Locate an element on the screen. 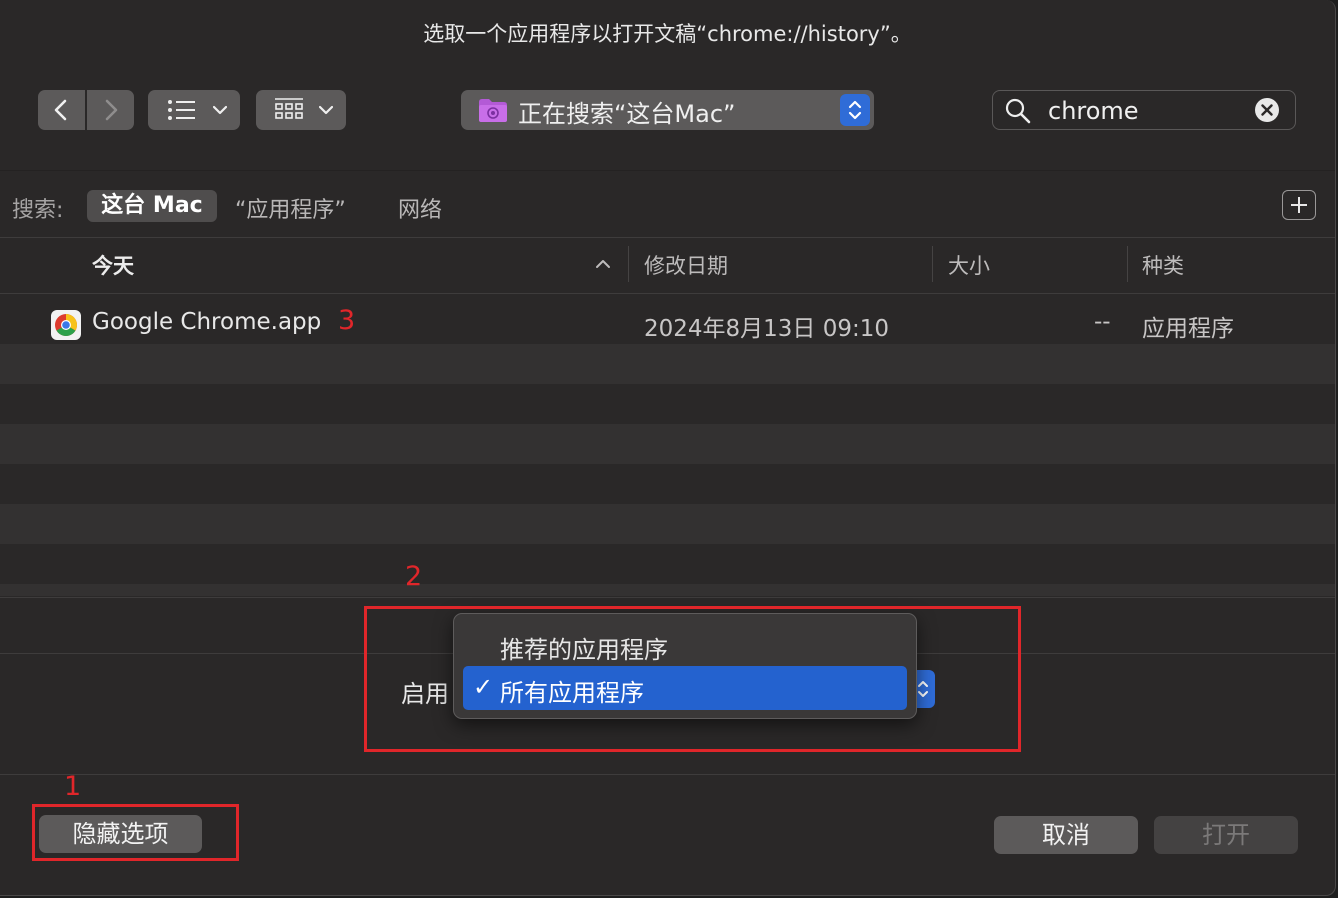 This screenshot has width=1338, height=898. clear-search-icon is located at coordinates (1267, 110).